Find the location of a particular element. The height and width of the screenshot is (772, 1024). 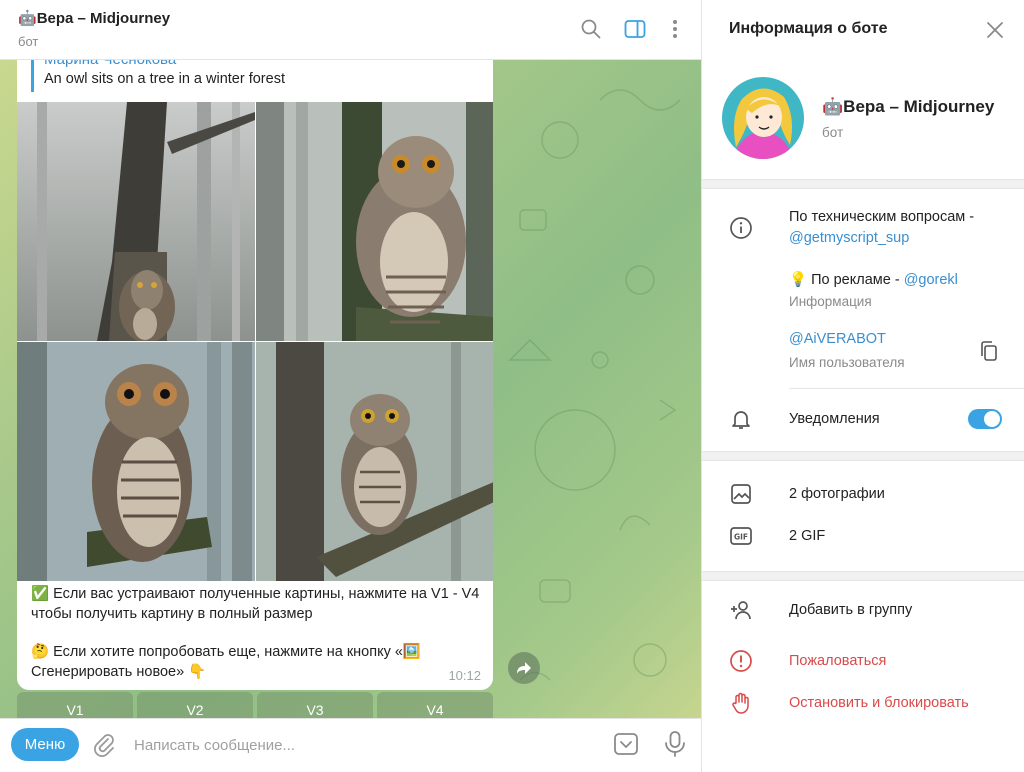

photos-row: 2 фотографии is located at coordinates (837, 494).